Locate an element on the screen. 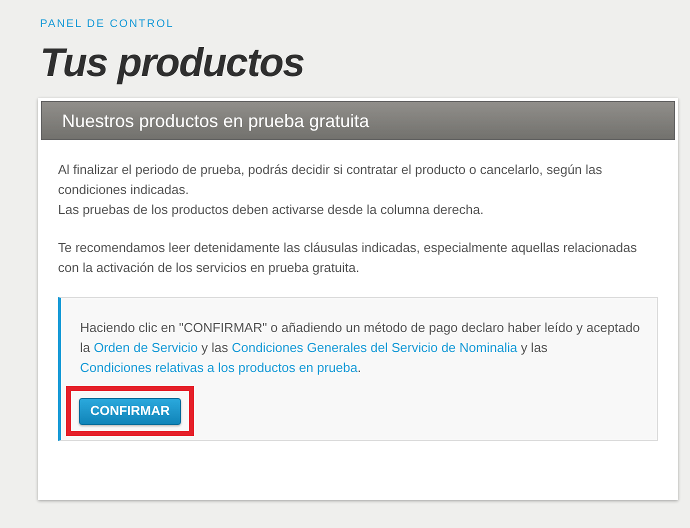  link: Condiciones Generales del Servicio de Nominalia is located at coordinates (375, 347).